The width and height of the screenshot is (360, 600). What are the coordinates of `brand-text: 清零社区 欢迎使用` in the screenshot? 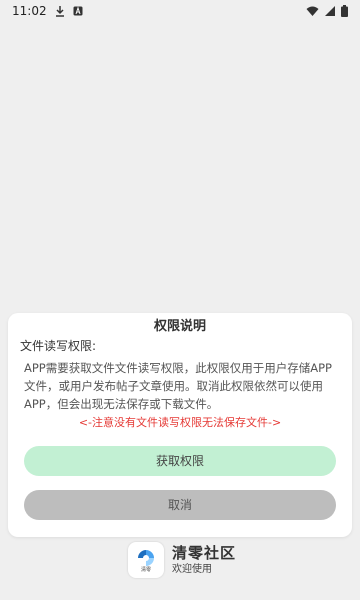 It's located at (204, 560).